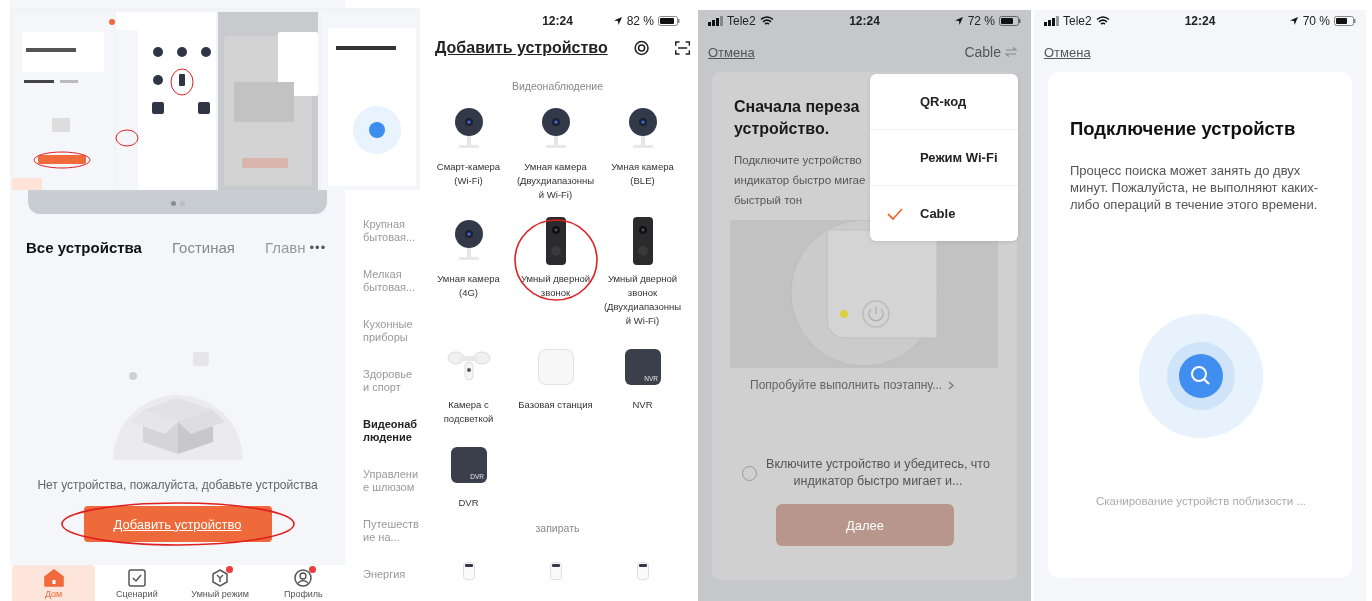 The height and width of the screenshot is (601, 1372). What do you see at coordinates (220, 578) in the screenshot?
I see `hexagon-icon` at bounding box center [220, 578].